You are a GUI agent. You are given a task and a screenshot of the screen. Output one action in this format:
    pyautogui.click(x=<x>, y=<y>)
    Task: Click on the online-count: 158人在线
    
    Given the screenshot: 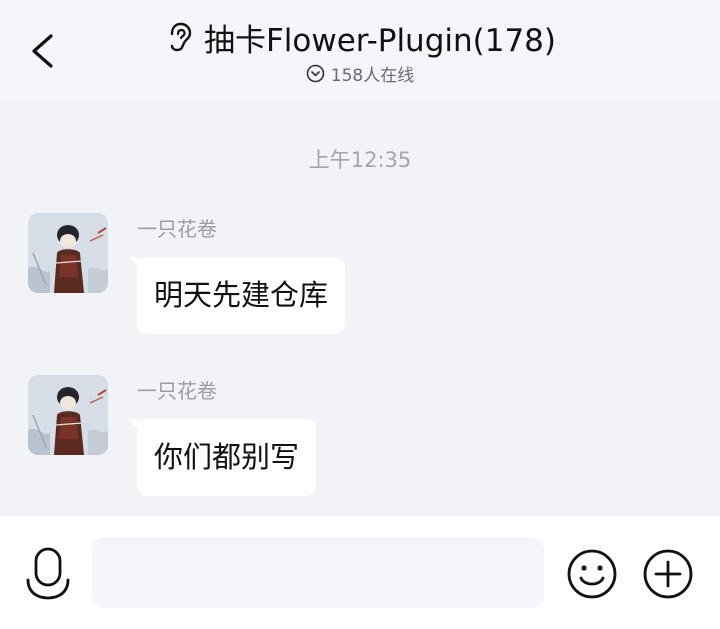 What is the action you would take?
    pyautogui.click(x=372, y=75)
    